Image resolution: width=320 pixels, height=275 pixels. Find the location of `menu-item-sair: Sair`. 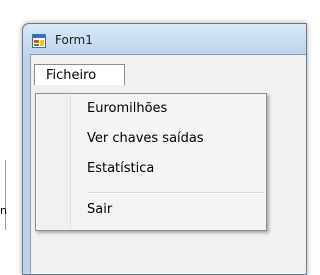

menu-item-sair: Sair is located at coordinates (99, 209).